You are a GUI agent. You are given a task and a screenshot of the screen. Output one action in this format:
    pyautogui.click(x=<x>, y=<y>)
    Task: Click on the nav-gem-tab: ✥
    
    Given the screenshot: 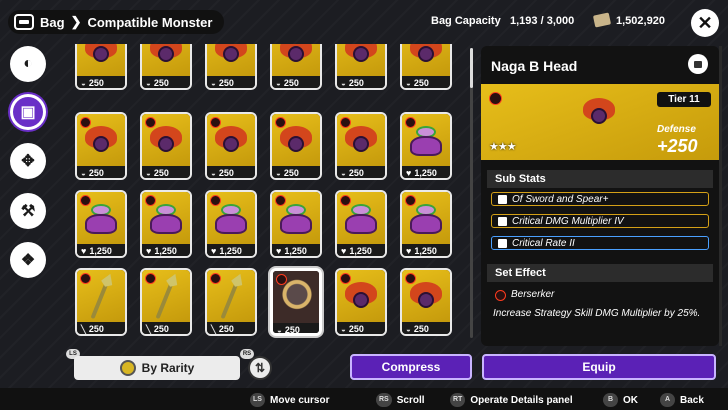 What is the action you would take?
    pyautogui.click(x=28, y=161)
    